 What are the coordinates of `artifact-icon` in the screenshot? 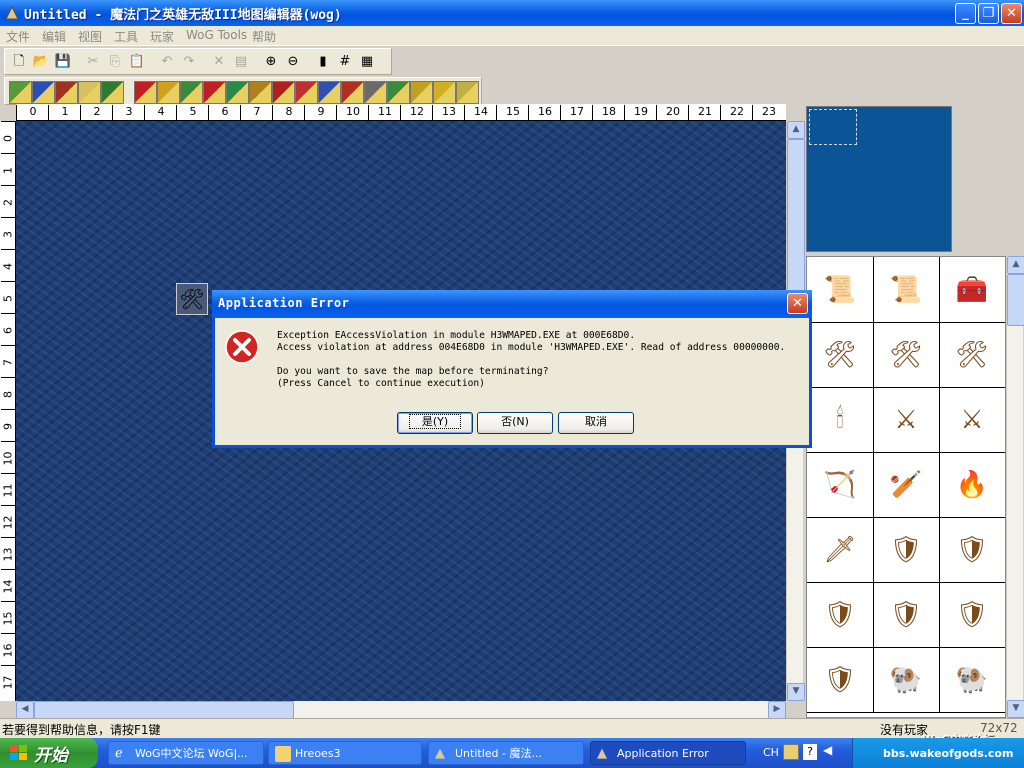 It's located at (168, 92).